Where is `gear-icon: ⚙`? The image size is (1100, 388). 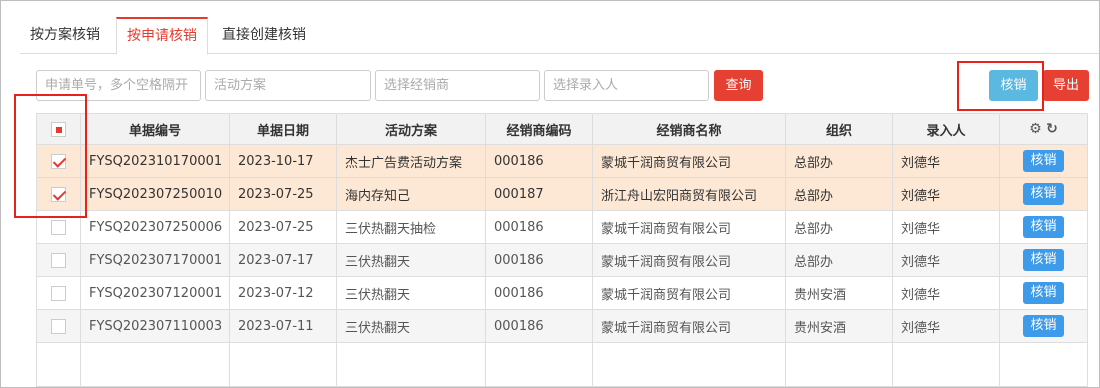
gear-icon: ⚙ is located at coordinates (1035, 129).